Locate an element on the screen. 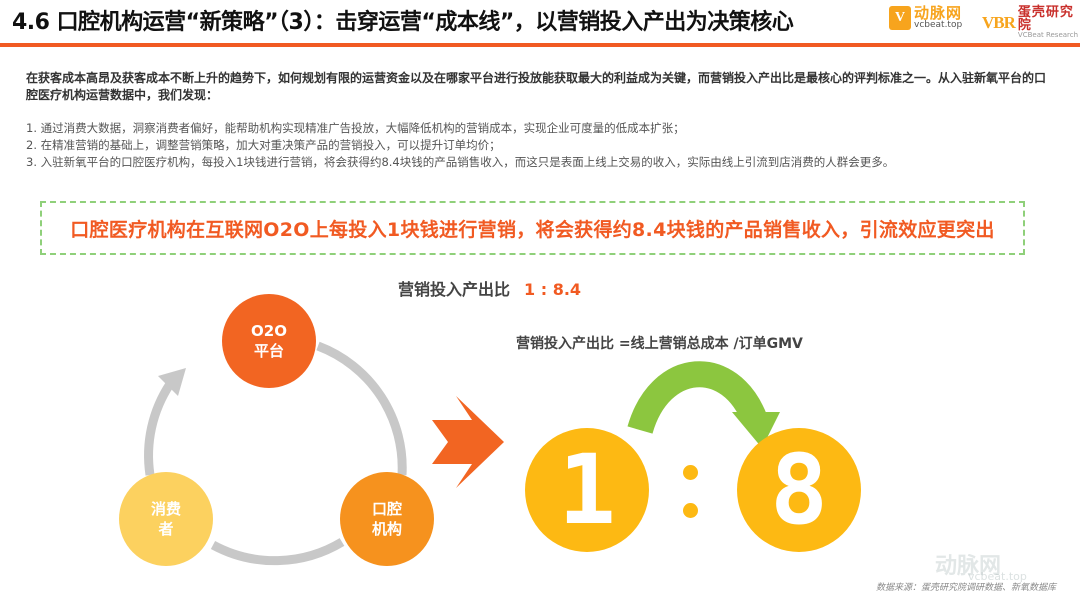 This screenshot has width=1080, height=599. consumer-node: 消费 者 is located at coordinates (166, 519).